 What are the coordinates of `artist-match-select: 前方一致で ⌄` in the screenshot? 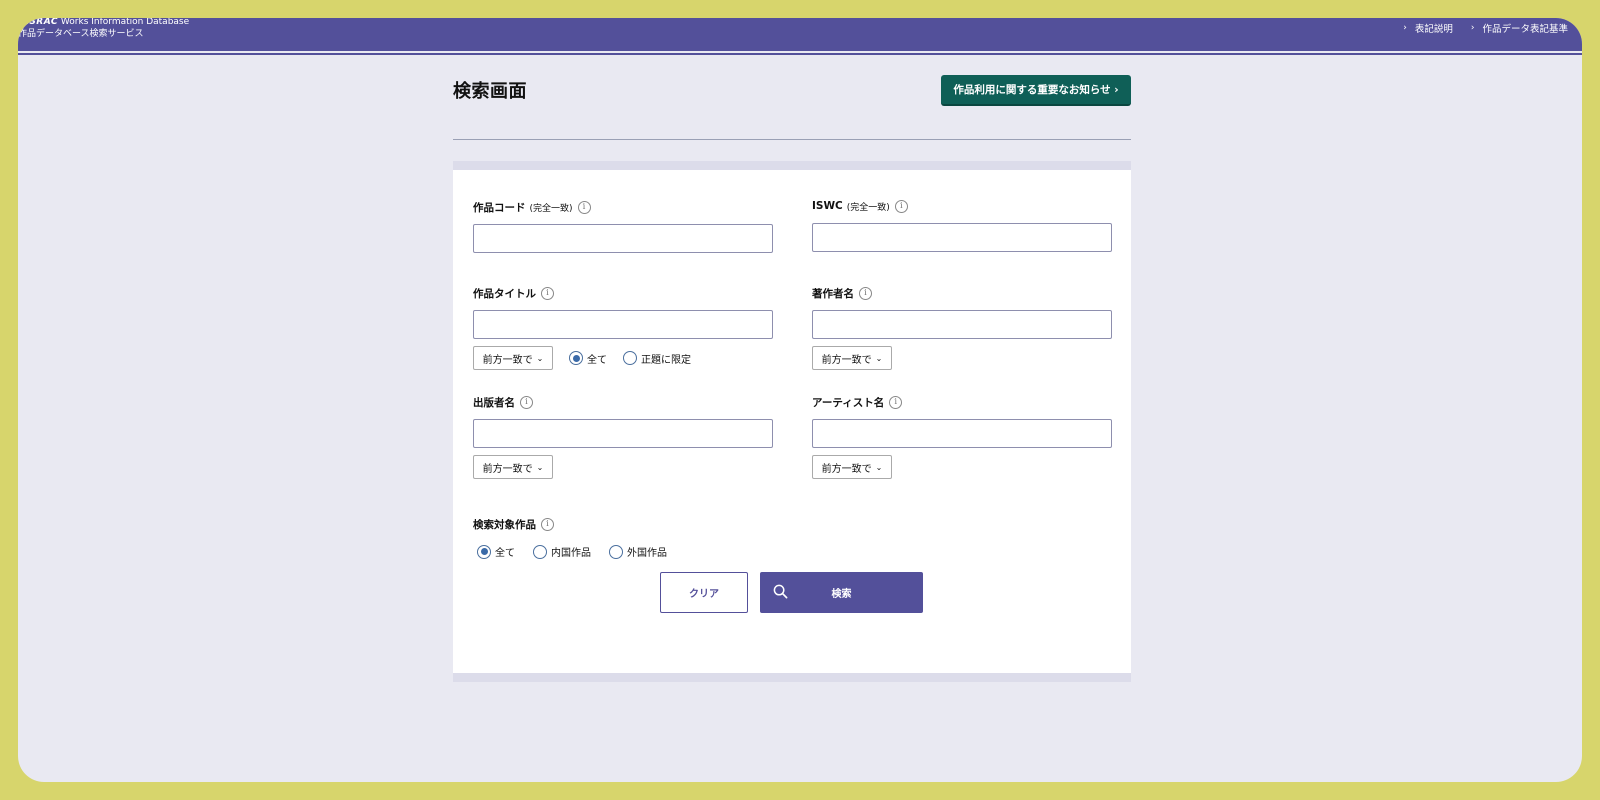 It's located at (852, 467).